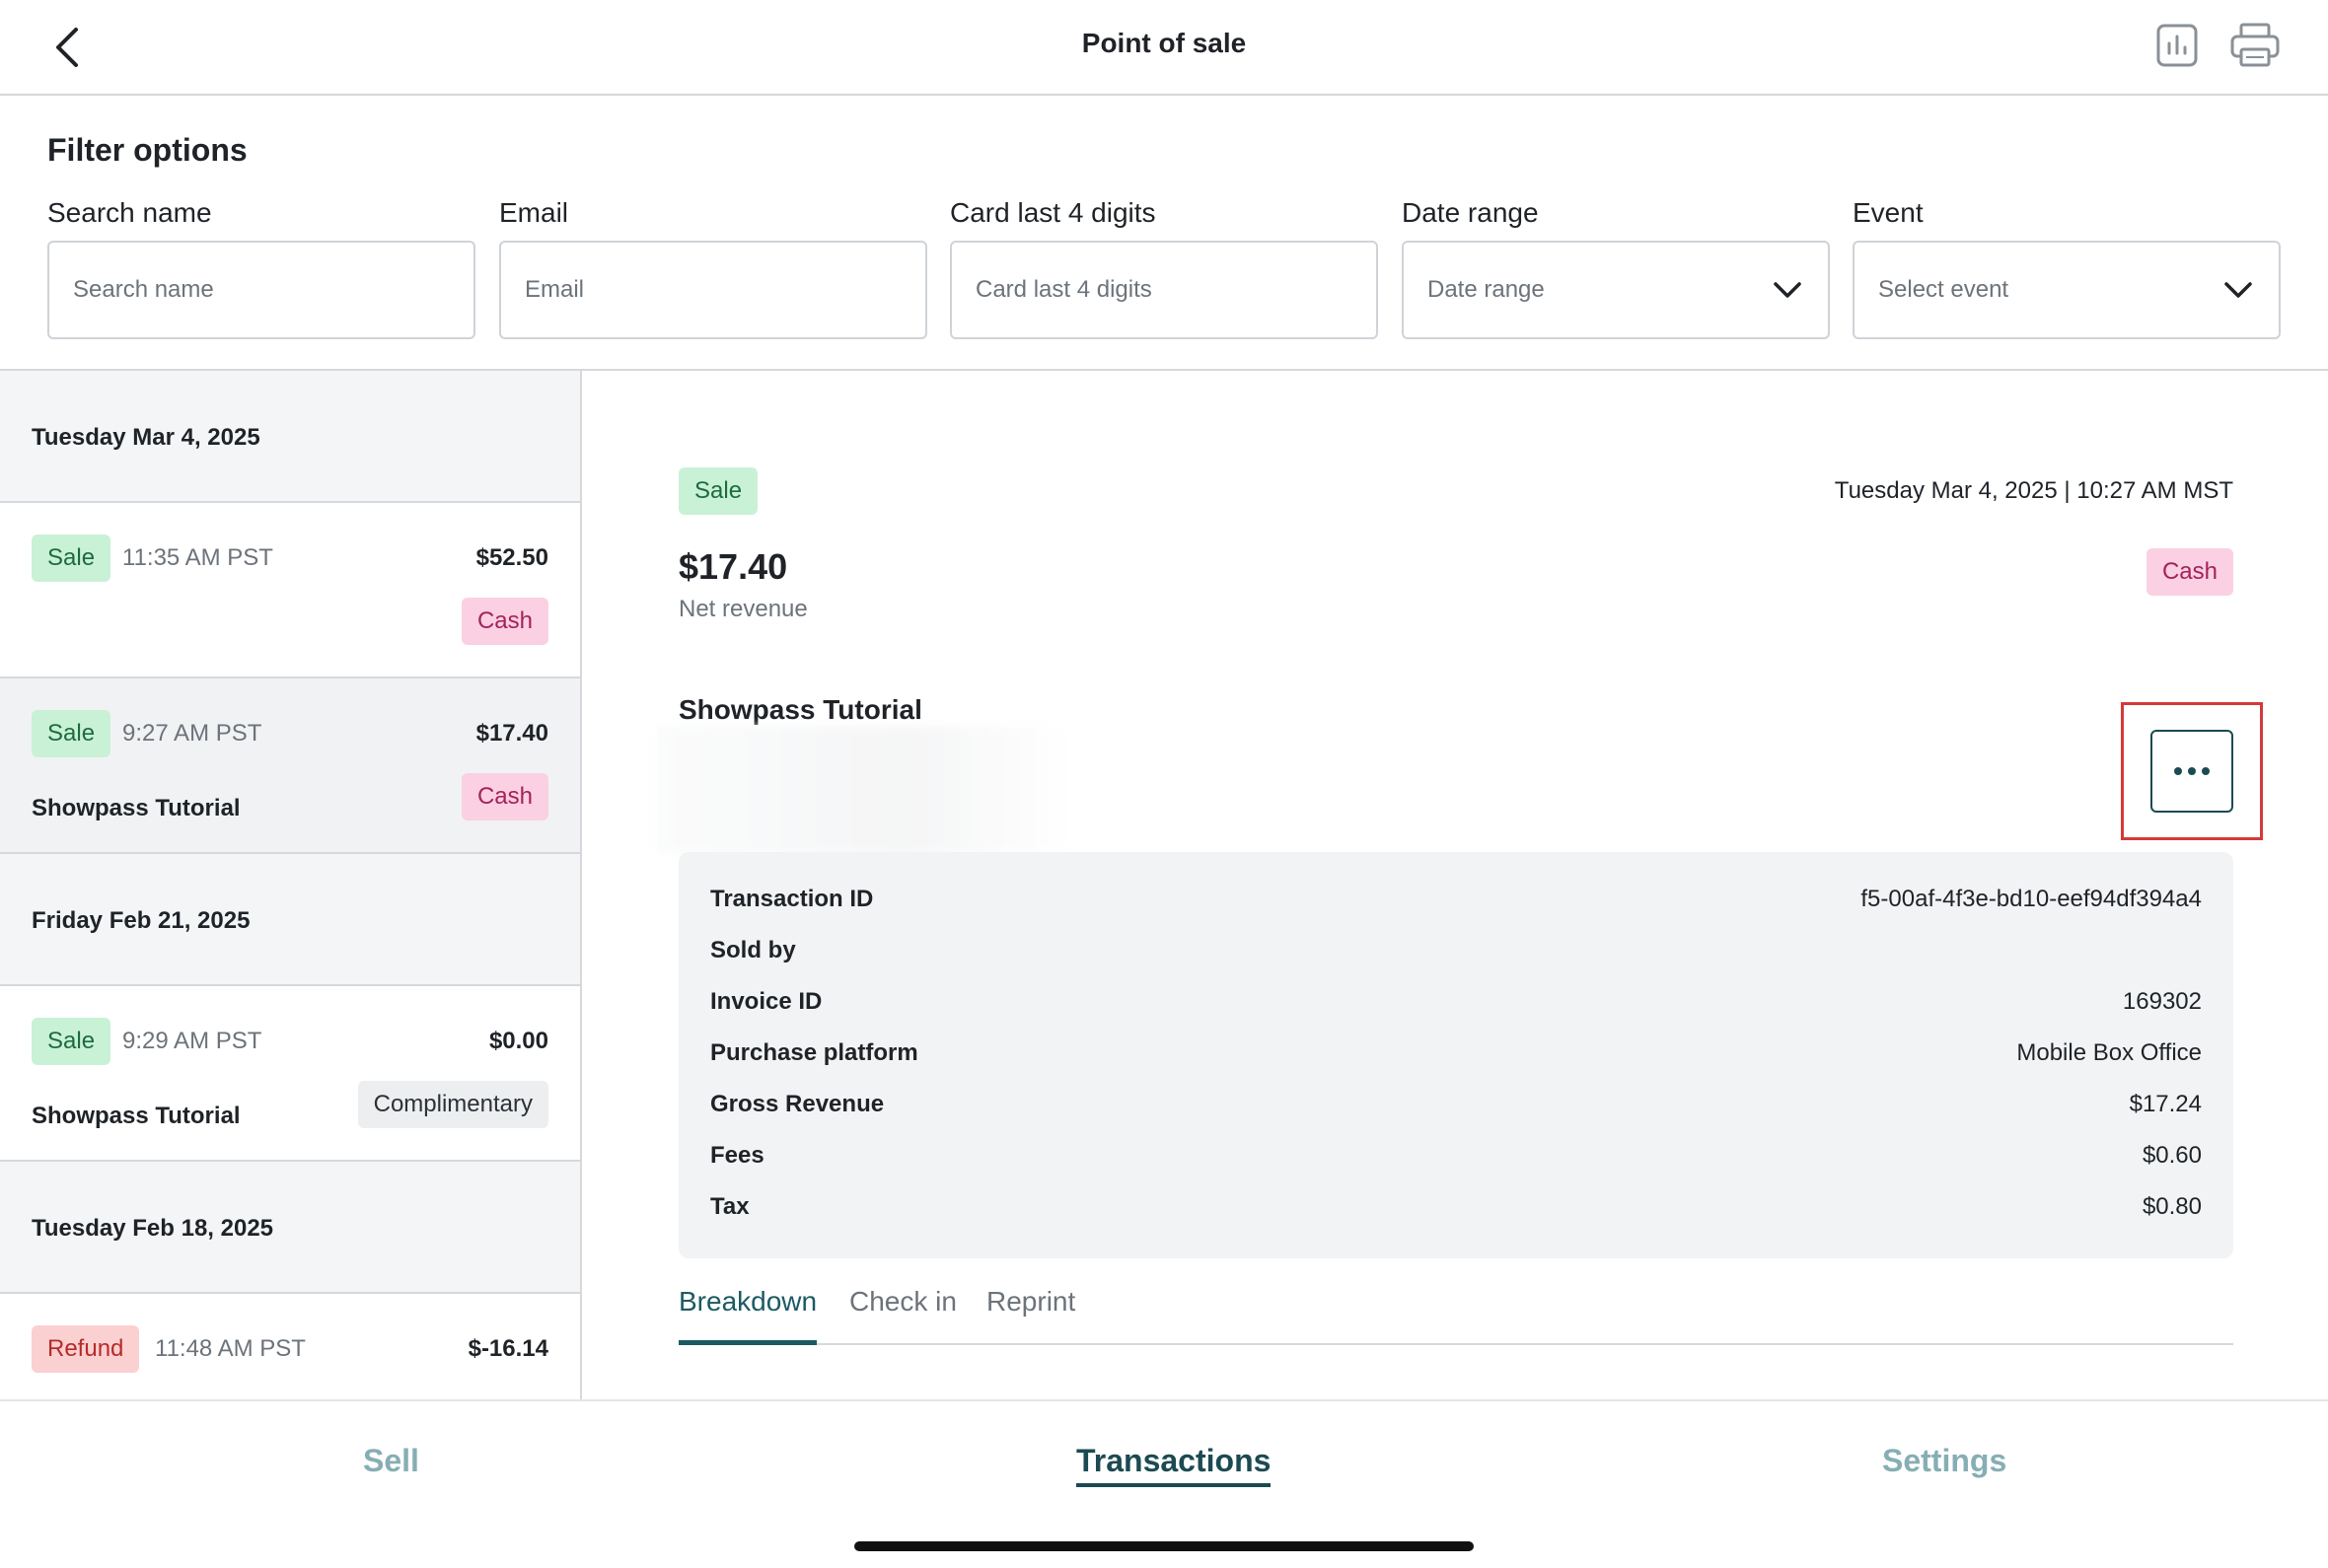 The width and height of the screenshot is (2328, 1568). Describe the element at coordinates (141, 920) in the screenshot. I see `date-header-label: Friday Feb 21, 2025` at that location.